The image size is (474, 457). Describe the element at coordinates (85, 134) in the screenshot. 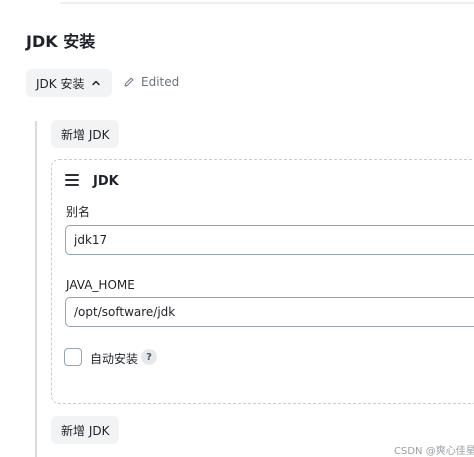

I see `add-jdk-button-top: 新增 JDK` at that location.